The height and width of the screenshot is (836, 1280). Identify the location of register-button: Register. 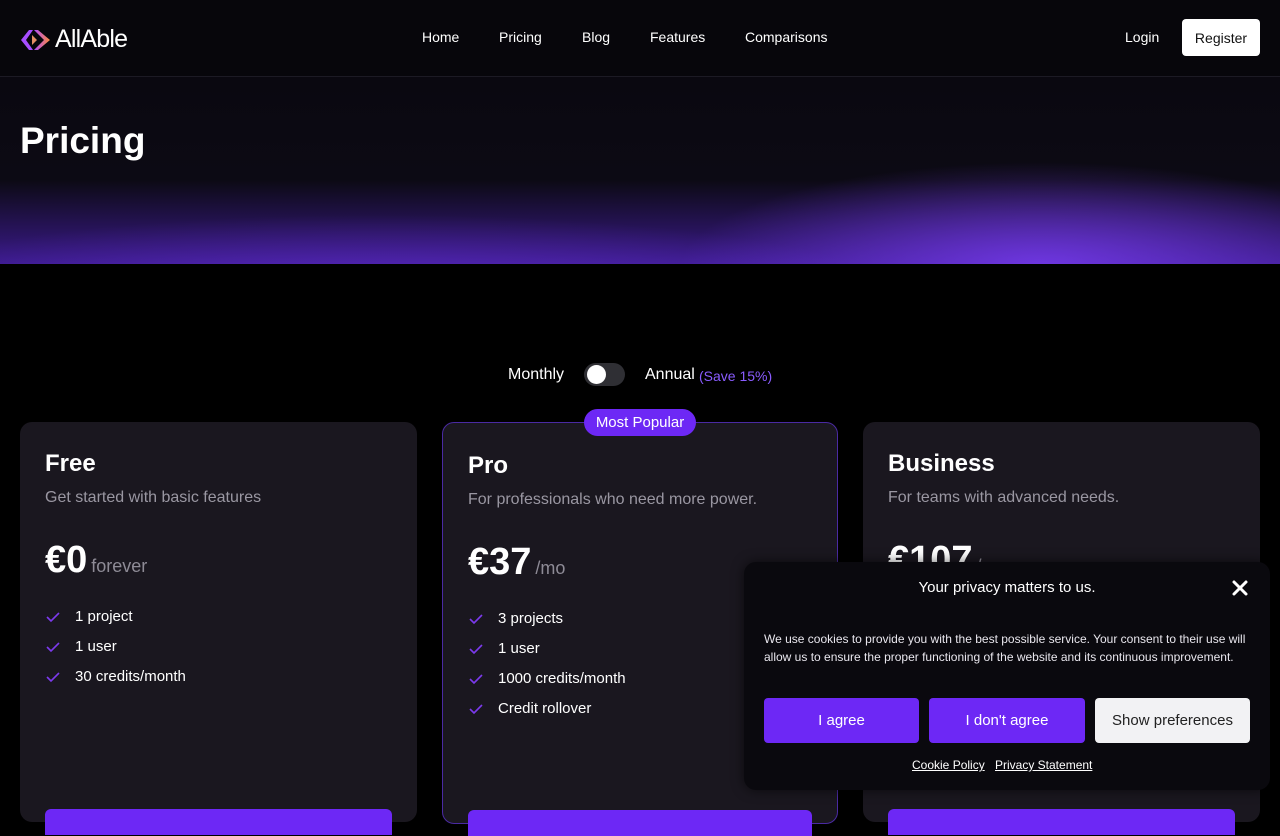
(1221, 37).